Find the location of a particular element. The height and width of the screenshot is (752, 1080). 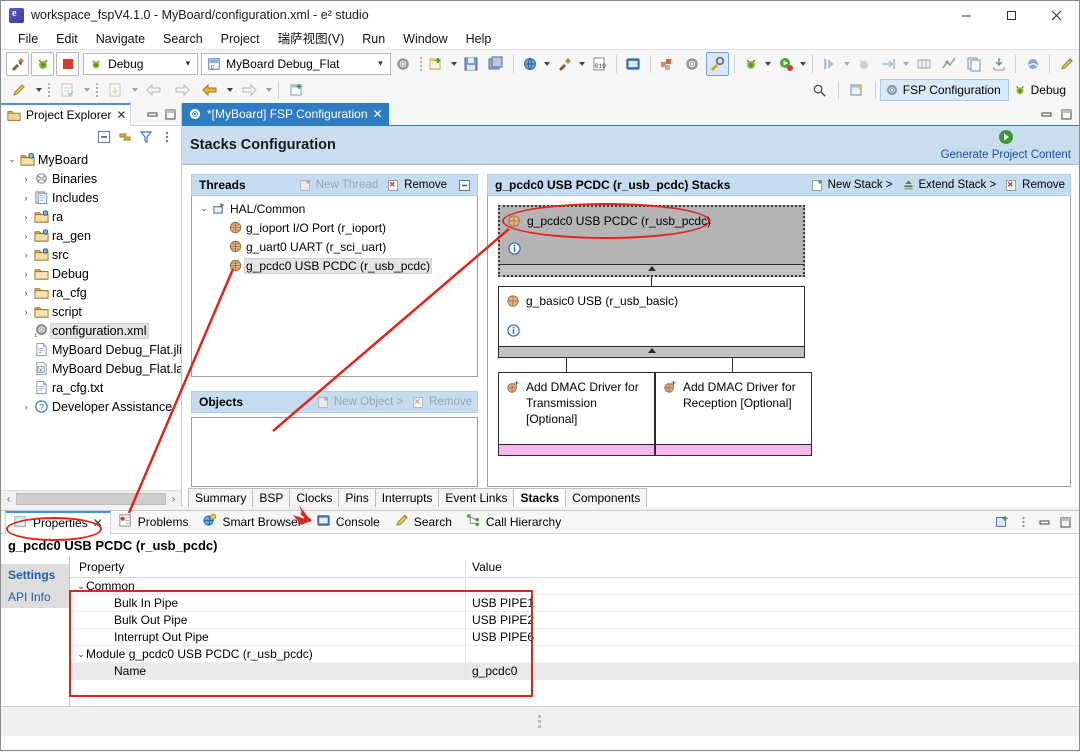

menu-run: Run is located at coordinates (373, 39).